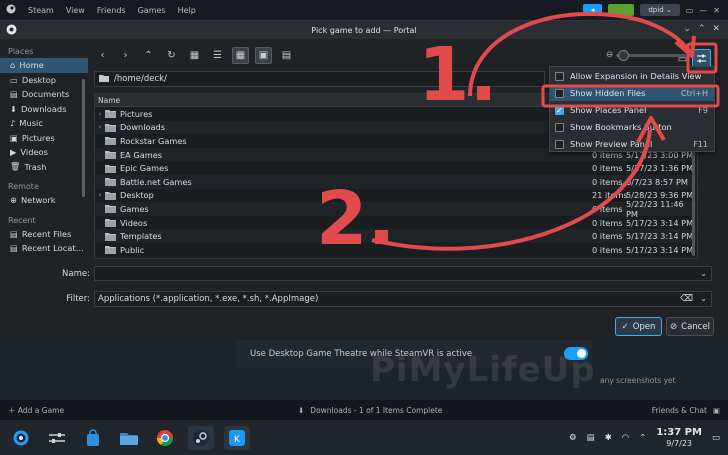  I want to click on menu-item-show-preview-panel: Show Preview Panel F11, so click(632, 144).